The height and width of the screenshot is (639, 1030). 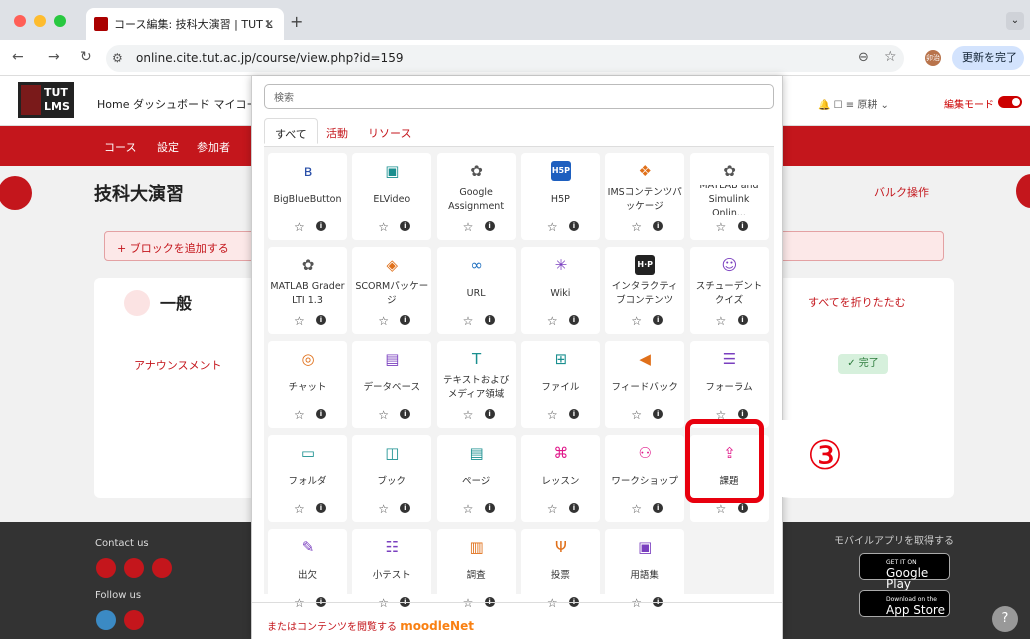 What do you see at coordinates (476, 196) in the screenshot?
I see `module-card: ✿ Google Assignment ☆ i` at bounding box center [476, 196].